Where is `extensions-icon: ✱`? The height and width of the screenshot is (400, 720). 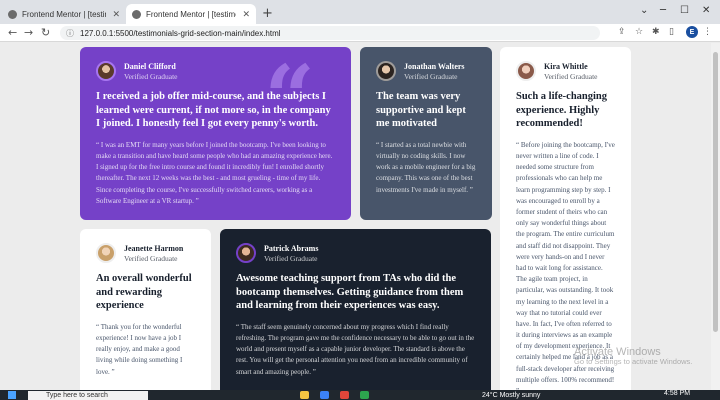
extensions-icon: ✱ is located at coordinates (656, 32).